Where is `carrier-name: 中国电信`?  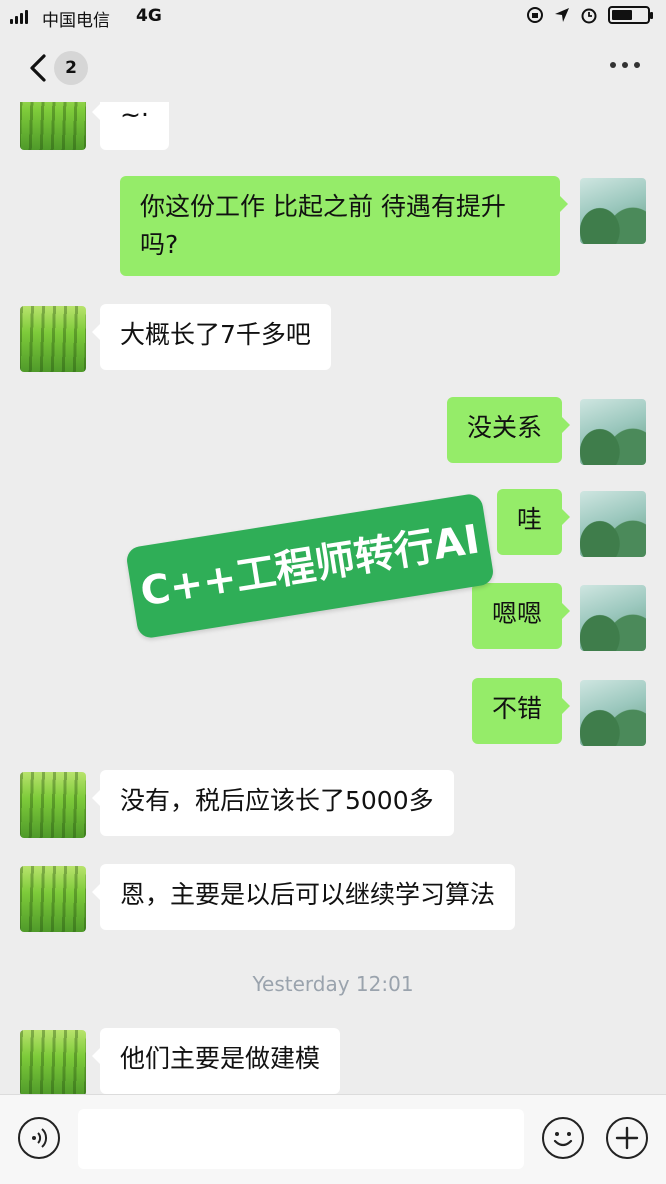
carrier-name: 中国电信 is located at coordinates (76, 21).